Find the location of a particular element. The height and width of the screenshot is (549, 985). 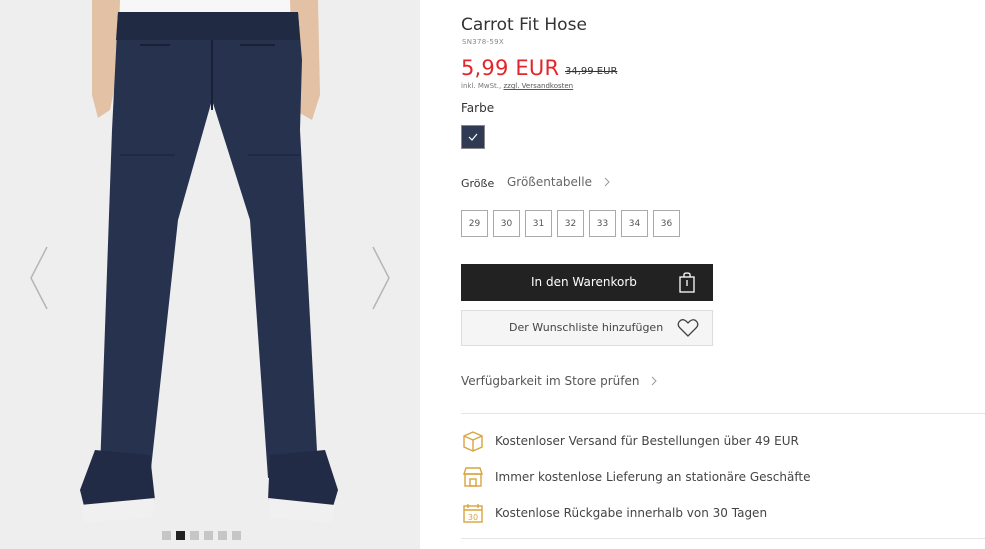

store-availability-label: Verfügbarkeit im Store prüfen is located at coordinates (550, 381).